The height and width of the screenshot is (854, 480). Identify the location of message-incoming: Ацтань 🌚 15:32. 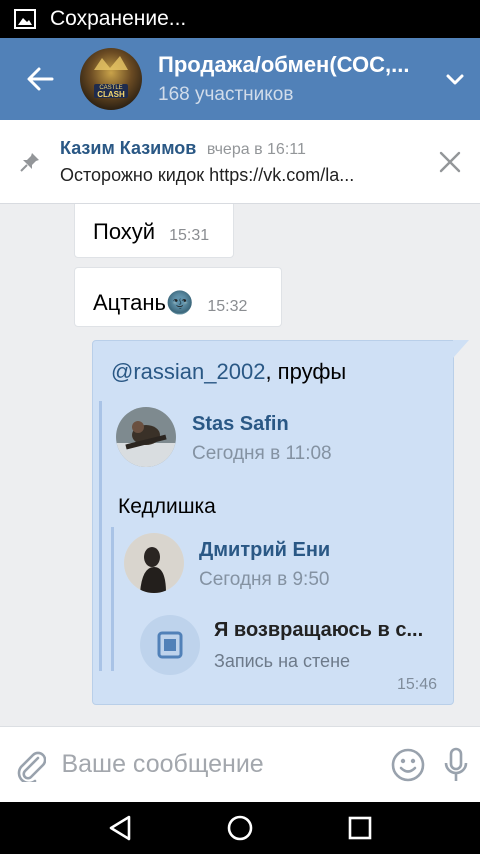
(178, 297).